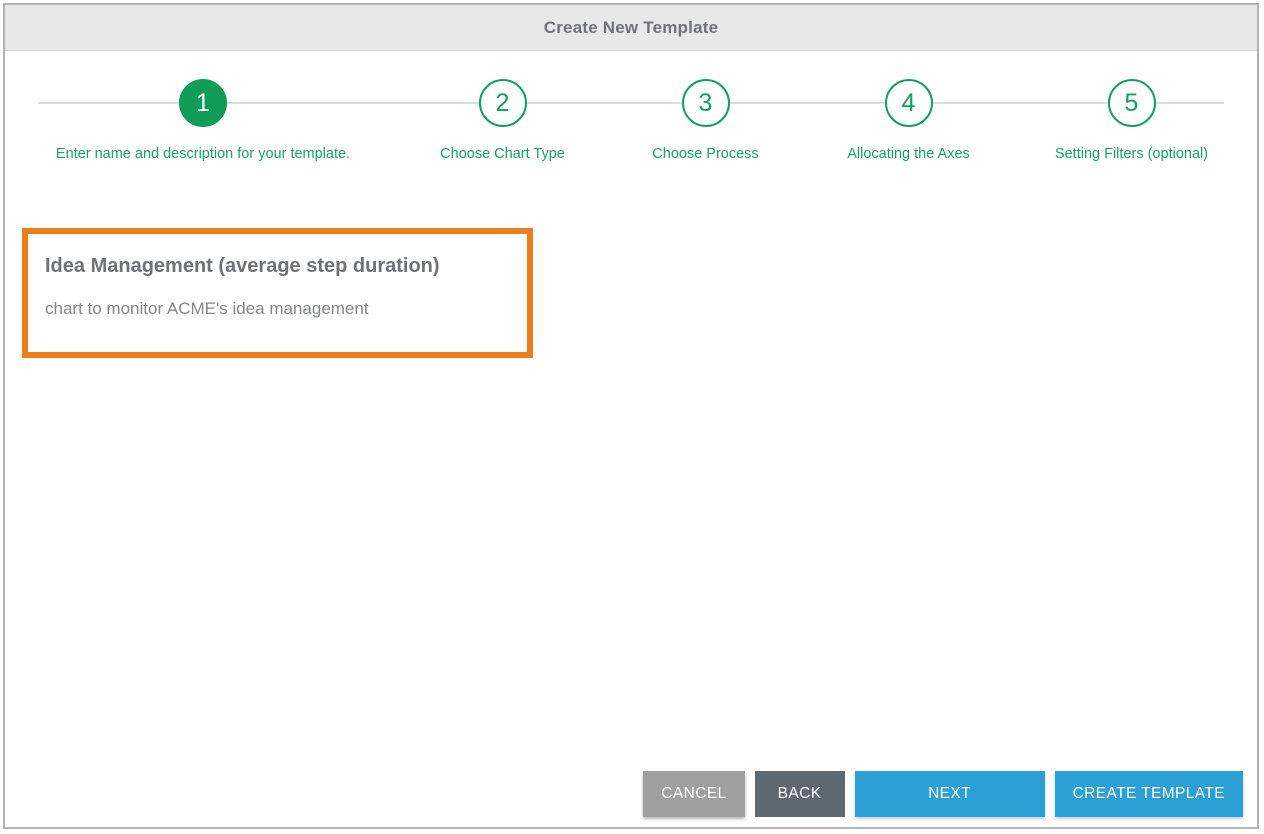 The image size is (1264, 834). Describe the element at coordinates (908, 154) in the screenshot. I see `step-label-4: Allocating the Axes` at that location.